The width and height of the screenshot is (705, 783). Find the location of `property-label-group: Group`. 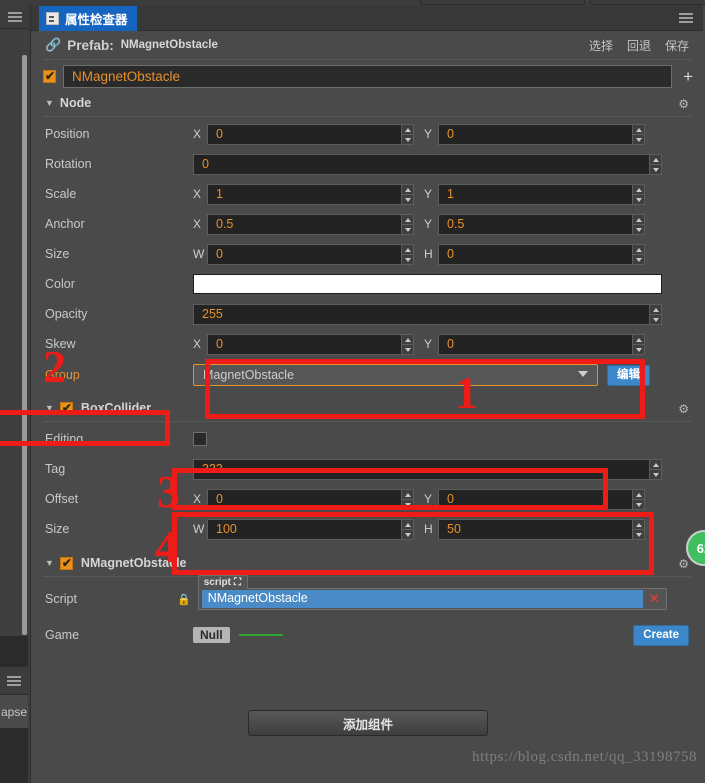

property-label-group: Group is located at coordinates (62, 375).